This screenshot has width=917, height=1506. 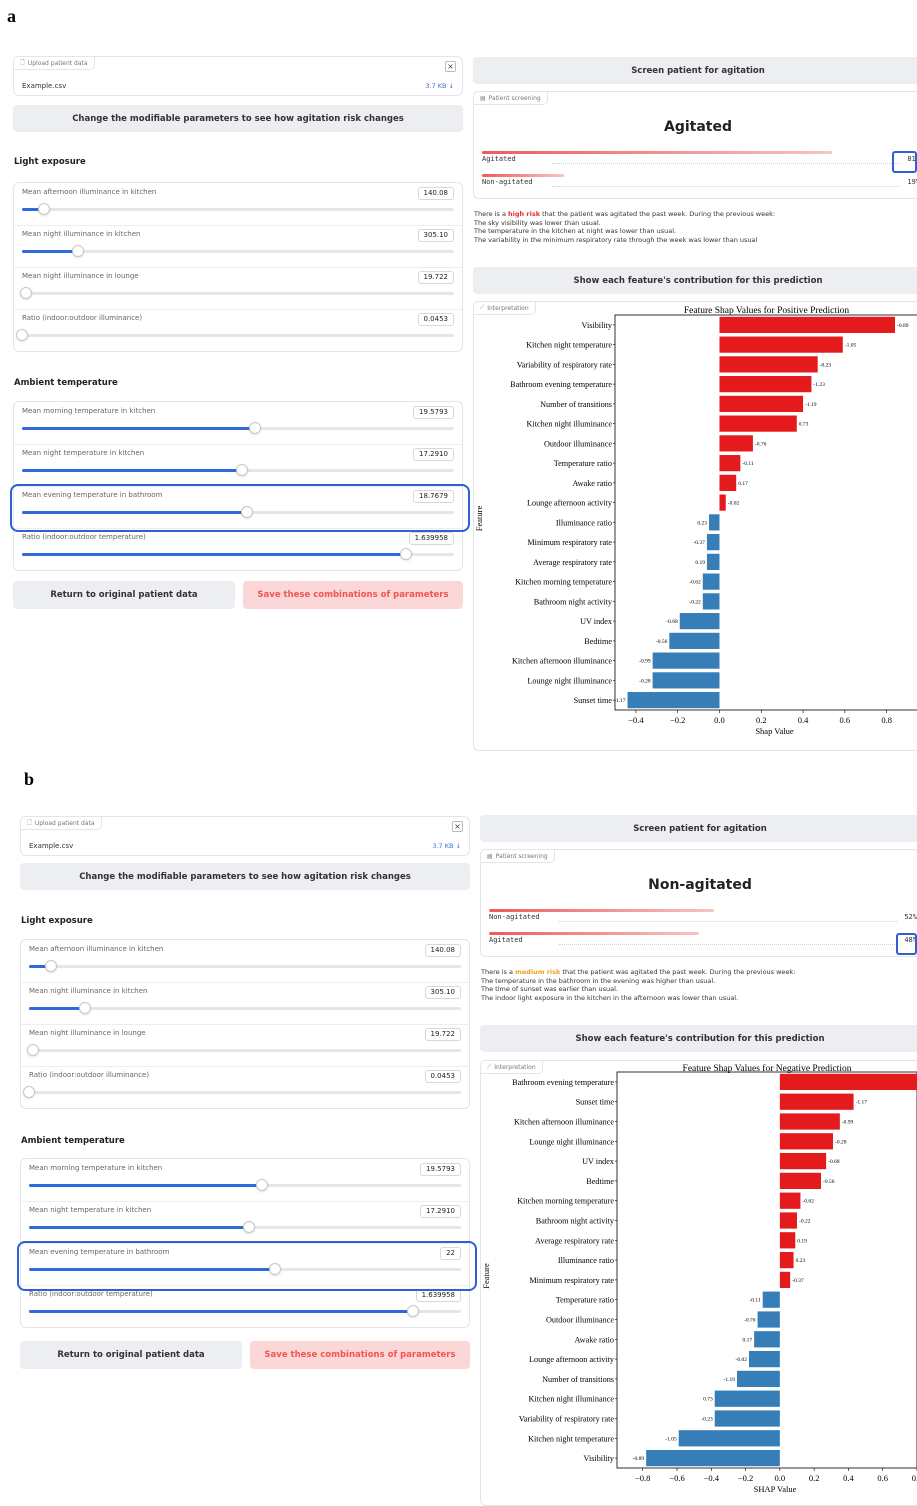 What do you see at coordinates (584, 522) in the screenshot?
I see `feature-tick-label: Illuminance ratio` at bounding box center [584, 522].